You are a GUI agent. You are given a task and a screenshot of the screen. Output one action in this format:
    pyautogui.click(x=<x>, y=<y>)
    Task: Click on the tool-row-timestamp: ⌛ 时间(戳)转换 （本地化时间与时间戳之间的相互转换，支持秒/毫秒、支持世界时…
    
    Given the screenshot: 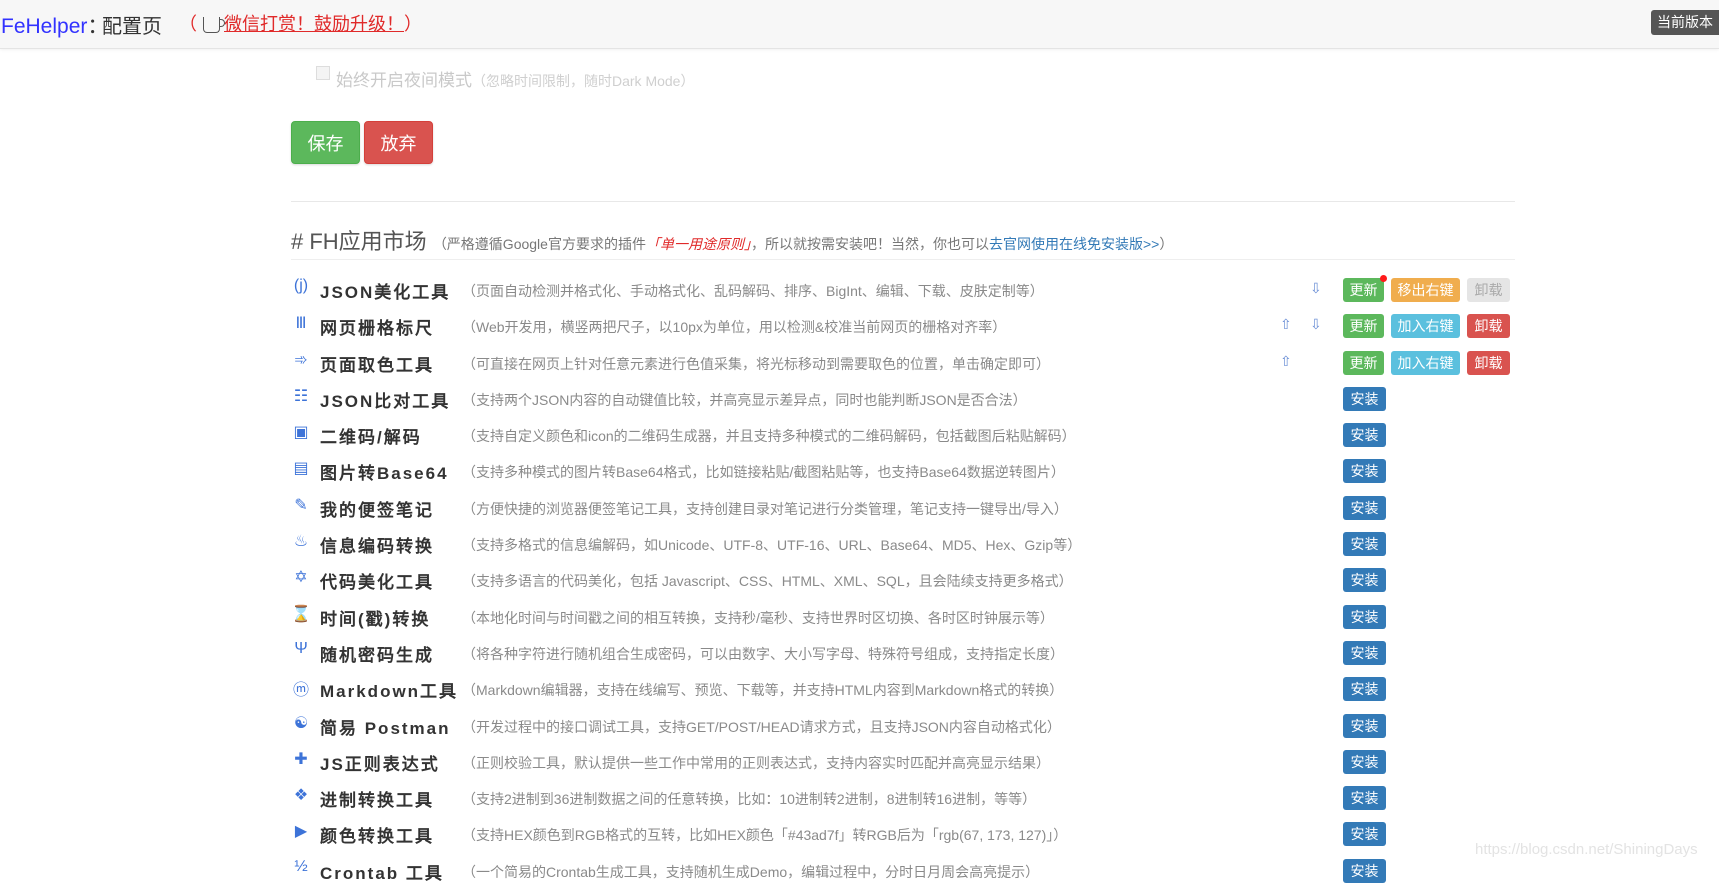 What is the action you would take?
    pyautogui.click(x=903, y=615)
    